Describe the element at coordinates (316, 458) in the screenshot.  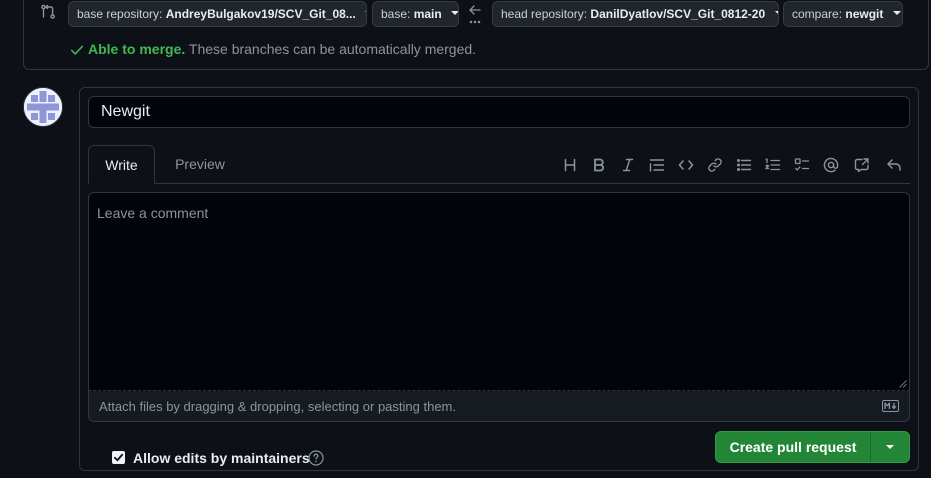
I see `question-icon` at that location.